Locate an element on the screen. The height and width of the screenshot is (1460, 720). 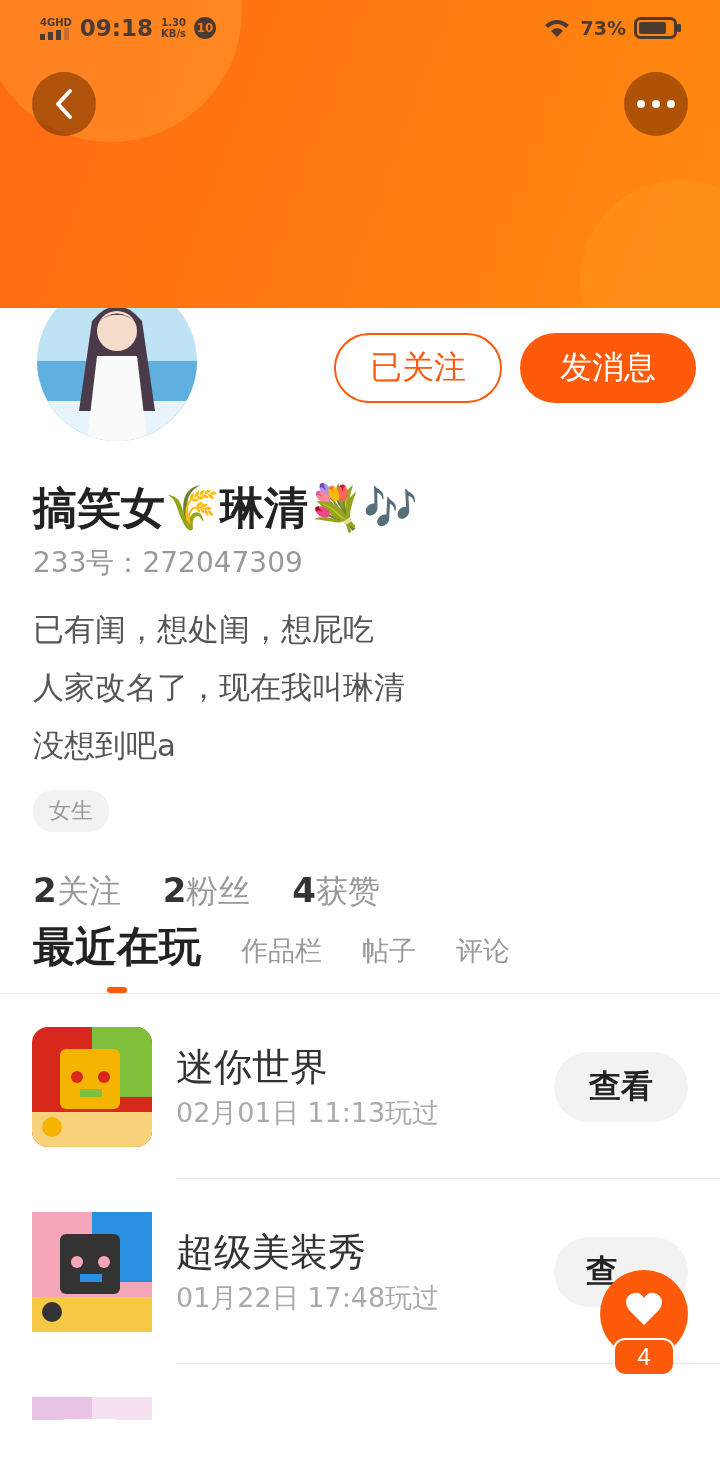
user-id: 233号：272047309 is located at coordinates (168, 563).